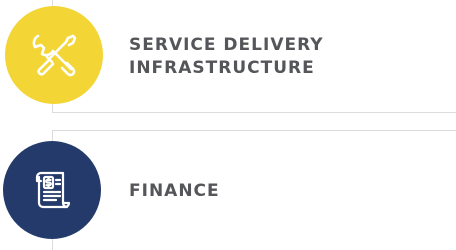 Image resolution: width=456 pixels, height=250 pixels. What do you see at coordinates (222, 68) in the screenshot?
I see `category-title-line2: INFRASTRUCTURE` at bounding box center [222, 68].